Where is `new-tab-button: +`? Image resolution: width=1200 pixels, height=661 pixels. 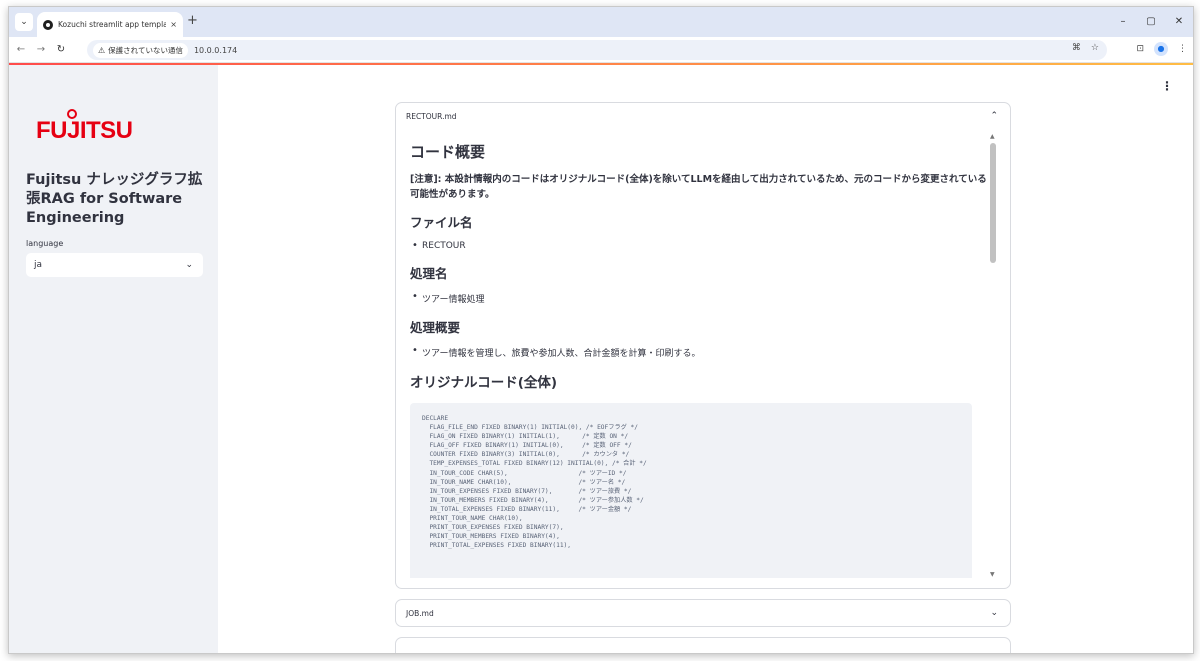
new-tab-button: + is located at coordinates (192, 21).